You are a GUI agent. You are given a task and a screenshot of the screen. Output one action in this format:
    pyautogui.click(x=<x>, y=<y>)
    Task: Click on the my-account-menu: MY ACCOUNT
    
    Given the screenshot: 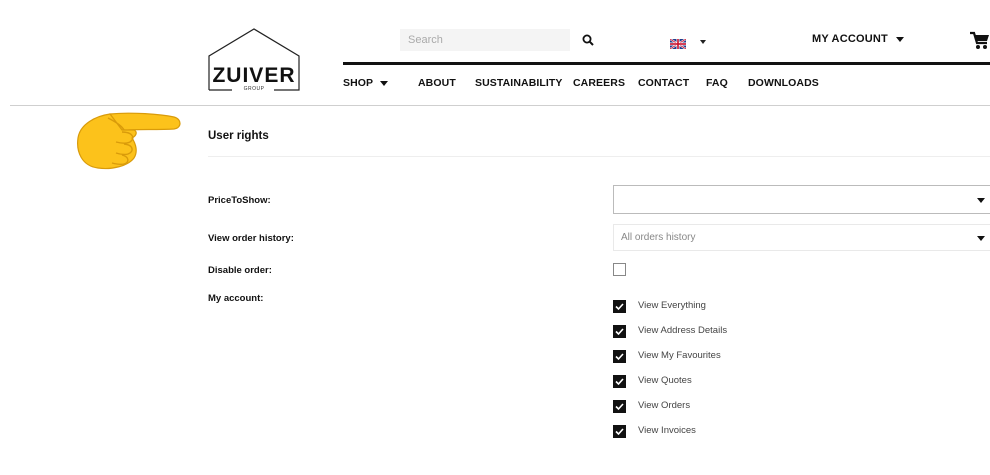 What is the action you would take?
    pyautogui.click(x=858, y=39)
    